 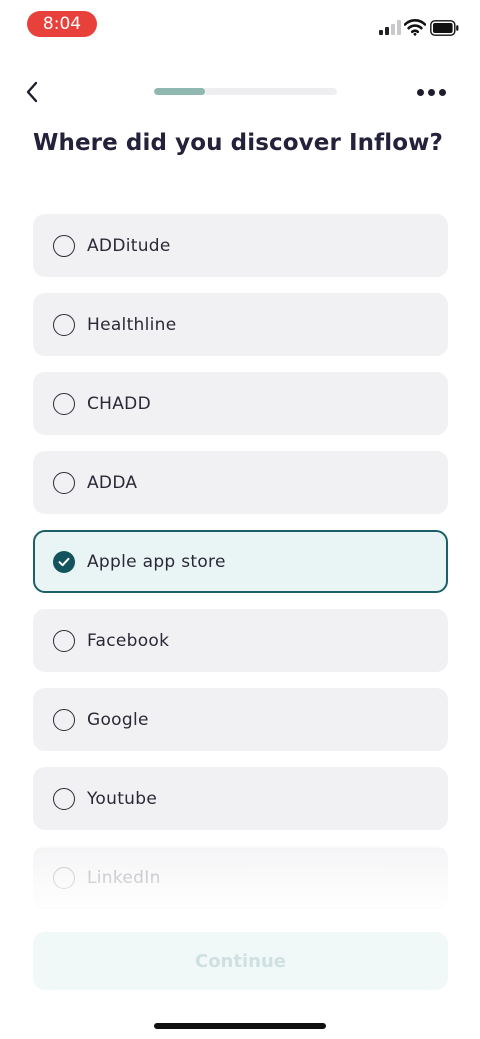 What do you see at coordinates (415, 27) in the screenshot?
I see `wifi-icon` at bounding box center [415, 27].